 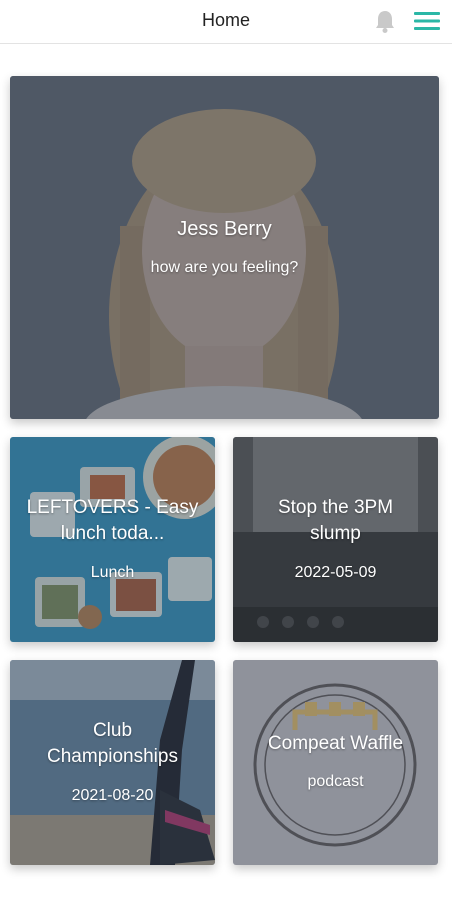 I want to click on bell-icon, so click(x=385, y=22).